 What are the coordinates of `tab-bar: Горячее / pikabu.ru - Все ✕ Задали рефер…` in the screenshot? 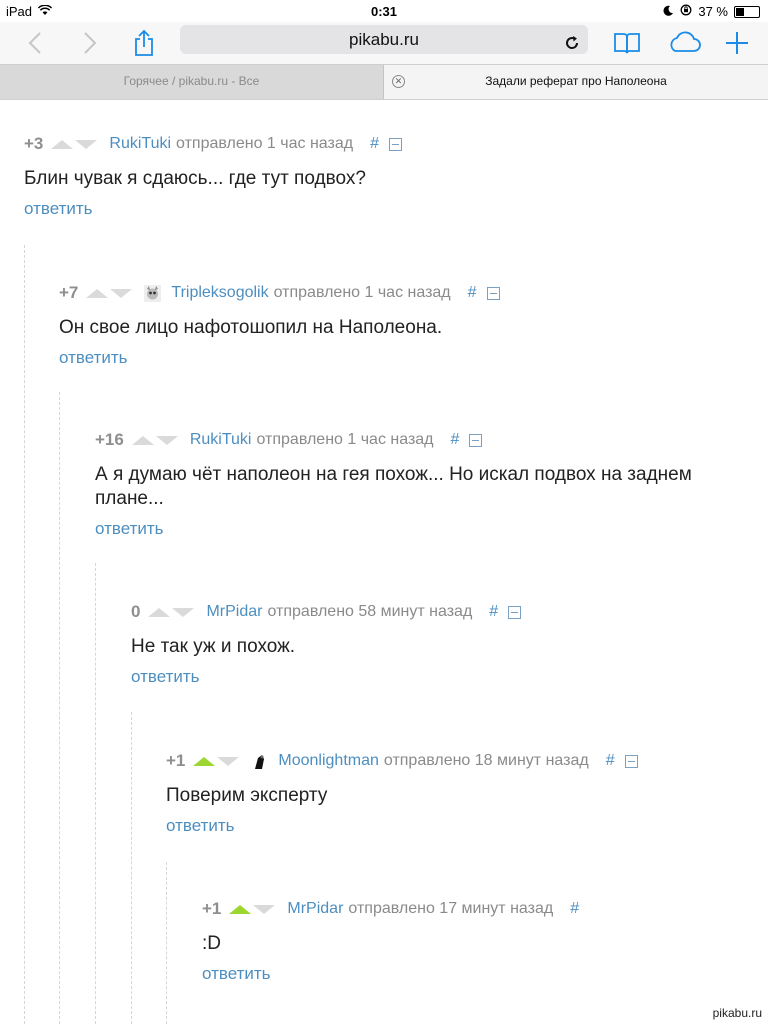 It's located at (384, 82).